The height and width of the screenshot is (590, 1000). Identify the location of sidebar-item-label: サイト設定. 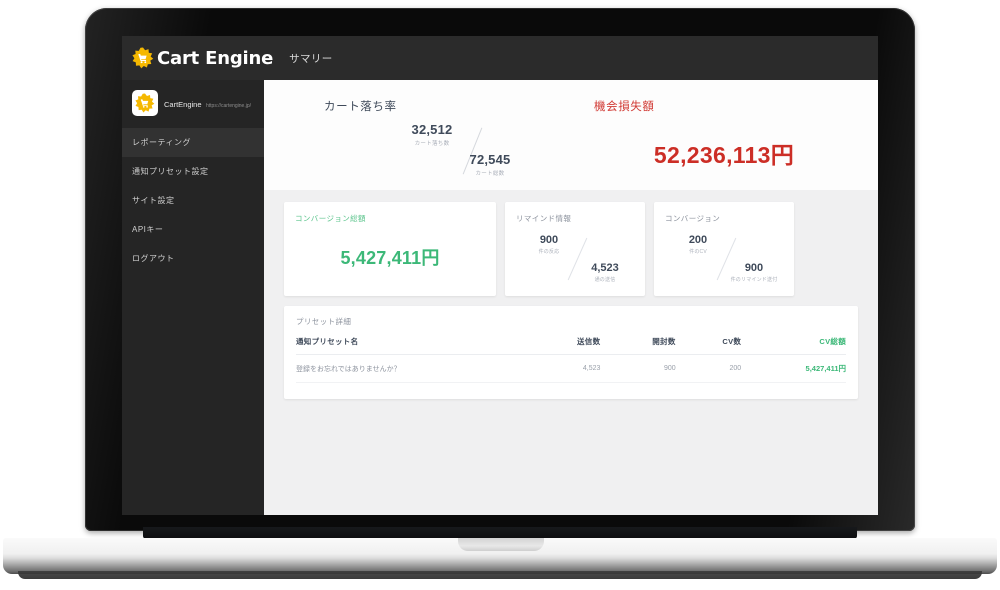
(153, 200).